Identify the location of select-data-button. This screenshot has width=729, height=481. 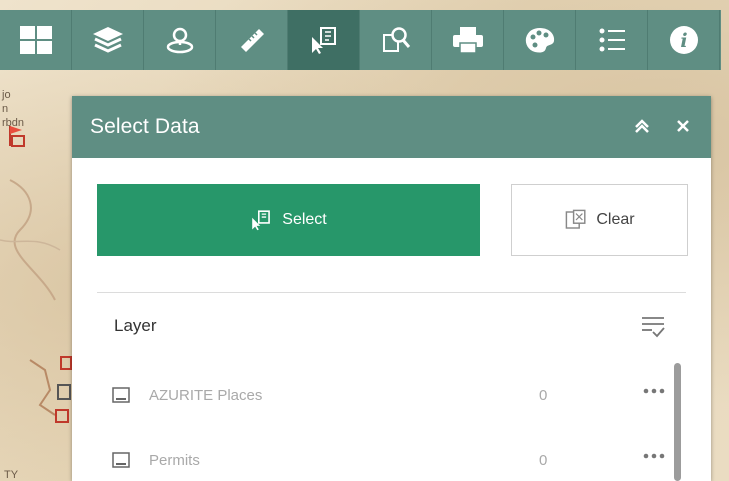
(324, 40).